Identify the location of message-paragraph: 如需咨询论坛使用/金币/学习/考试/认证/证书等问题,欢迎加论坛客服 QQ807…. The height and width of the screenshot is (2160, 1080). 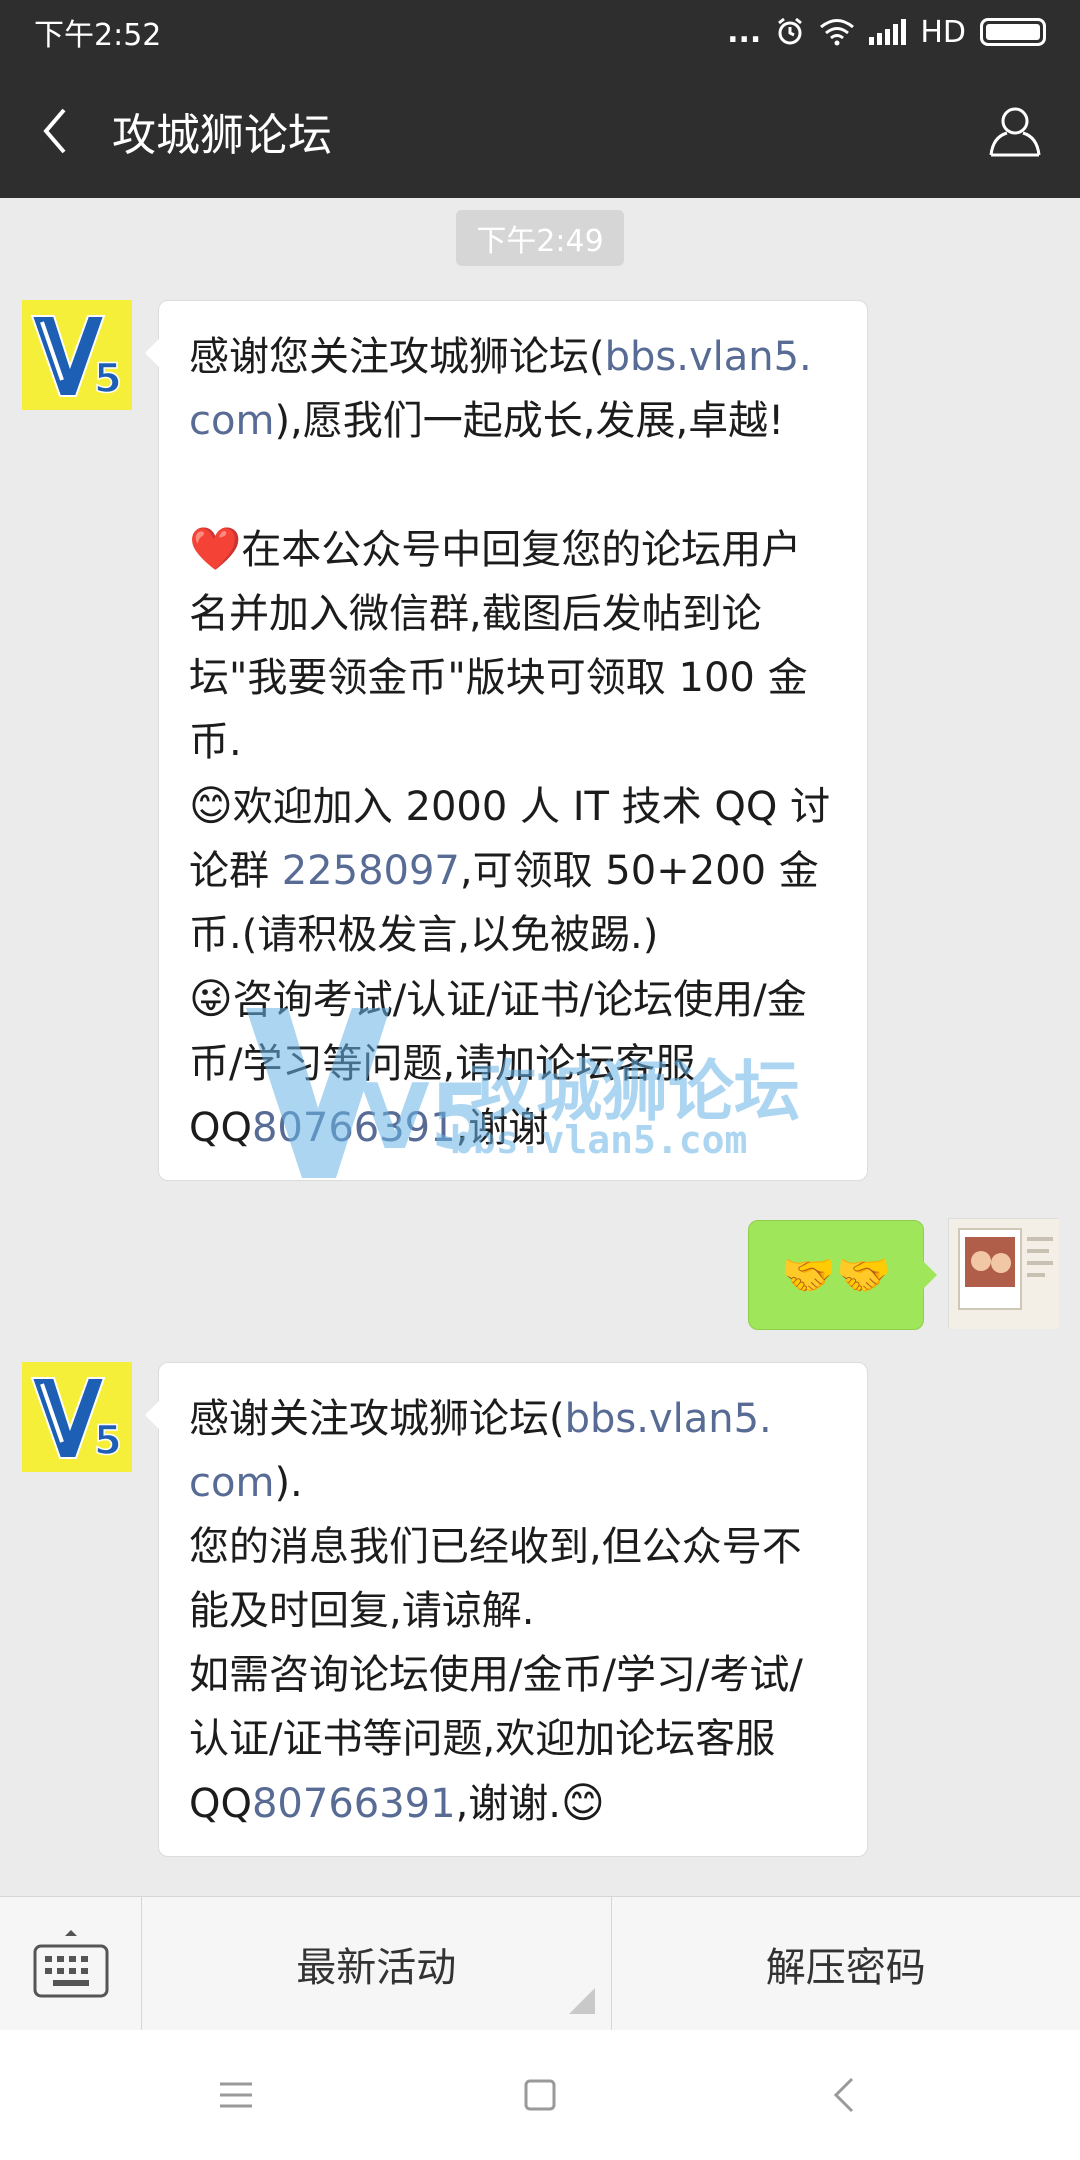
(514, 1739).